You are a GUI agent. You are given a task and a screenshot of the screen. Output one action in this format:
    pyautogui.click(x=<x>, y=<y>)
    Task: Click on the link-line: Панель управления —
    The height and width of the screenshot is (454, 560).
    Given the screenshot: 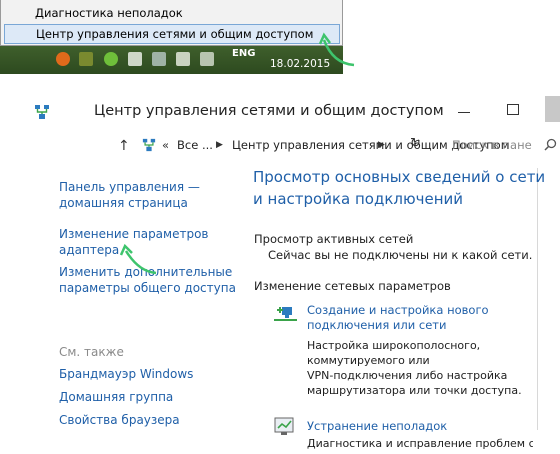 What is the action you would take?
    pyautogui.click(x=129, y=187)
    